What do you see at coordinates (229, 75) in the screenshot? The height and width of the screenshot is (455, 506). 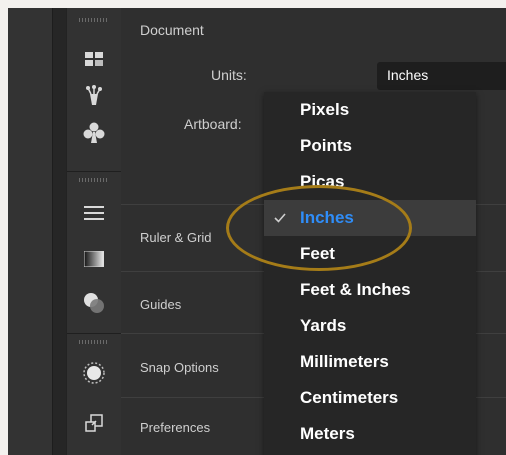 I see `units-label: Units:` at bounding box center [229, 75].